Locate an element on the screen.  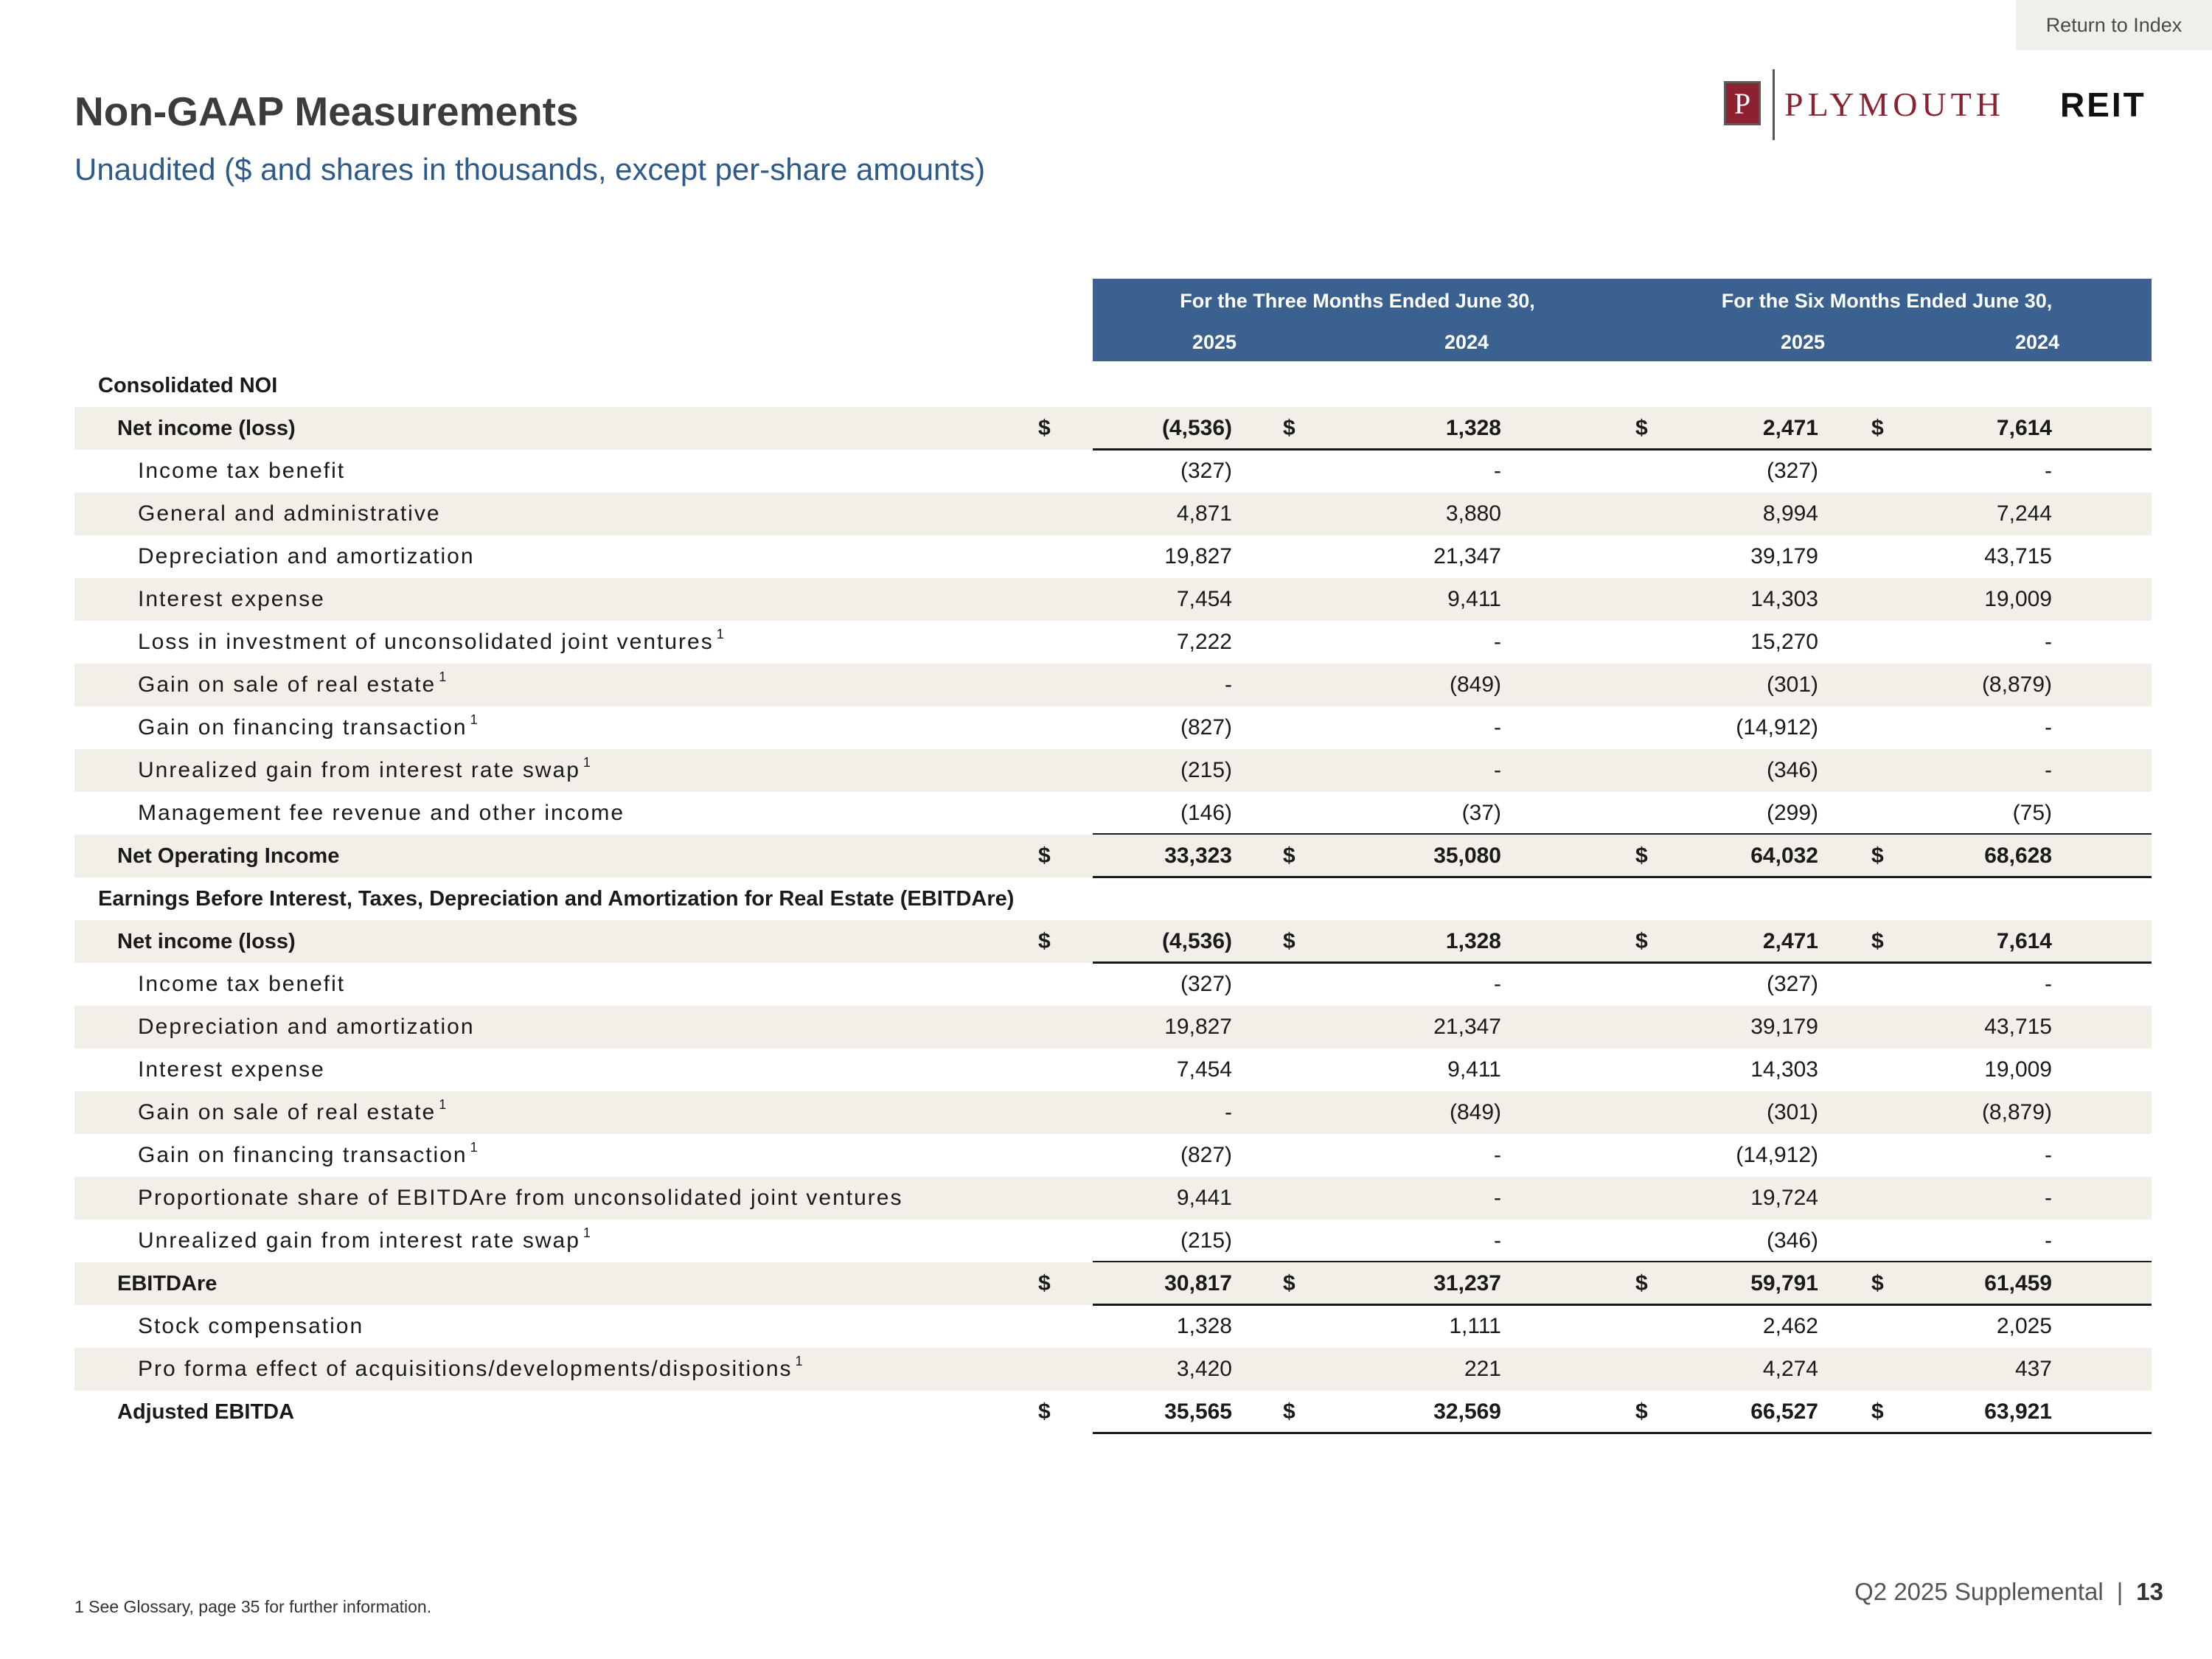
value-cell: 7,244 is located at coordinates (2024, 513).